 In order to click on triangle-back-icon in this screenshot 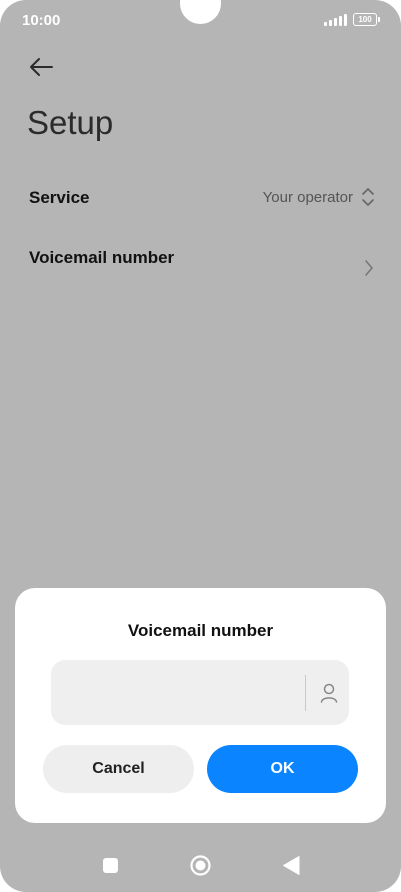, I will do `click(291, 865)`.